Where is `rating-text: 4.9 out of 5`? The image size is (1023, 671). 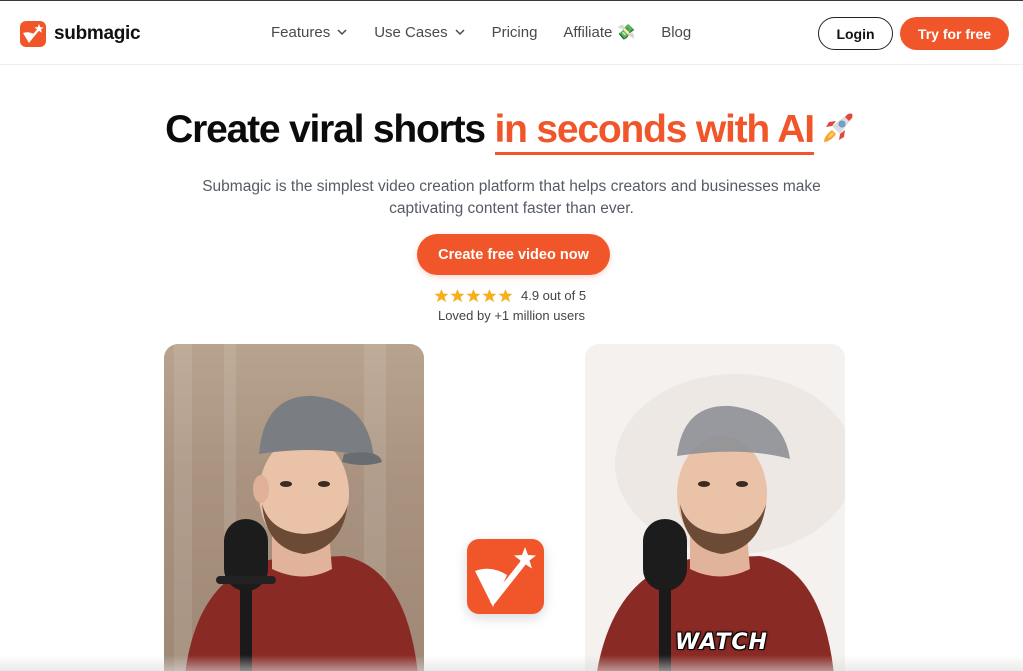
rating-text: 4.9 out of 5 is located at coordinates (554, 295).